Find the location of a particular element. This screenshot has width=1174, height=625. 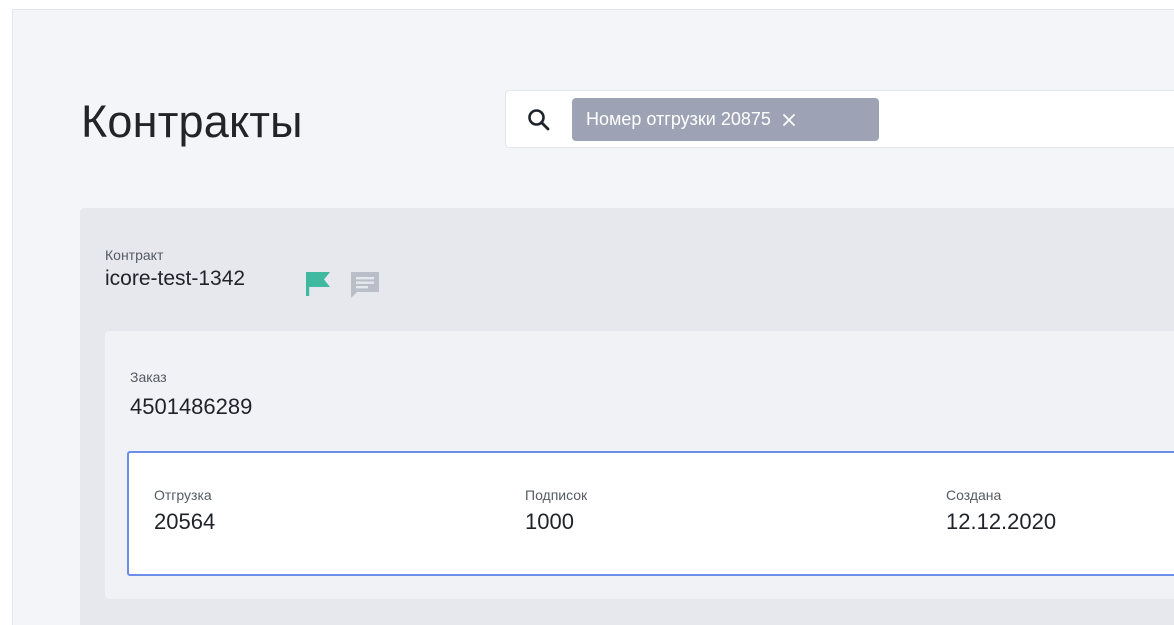

shipment-value: 20564 is located at coordinates (185, 521).